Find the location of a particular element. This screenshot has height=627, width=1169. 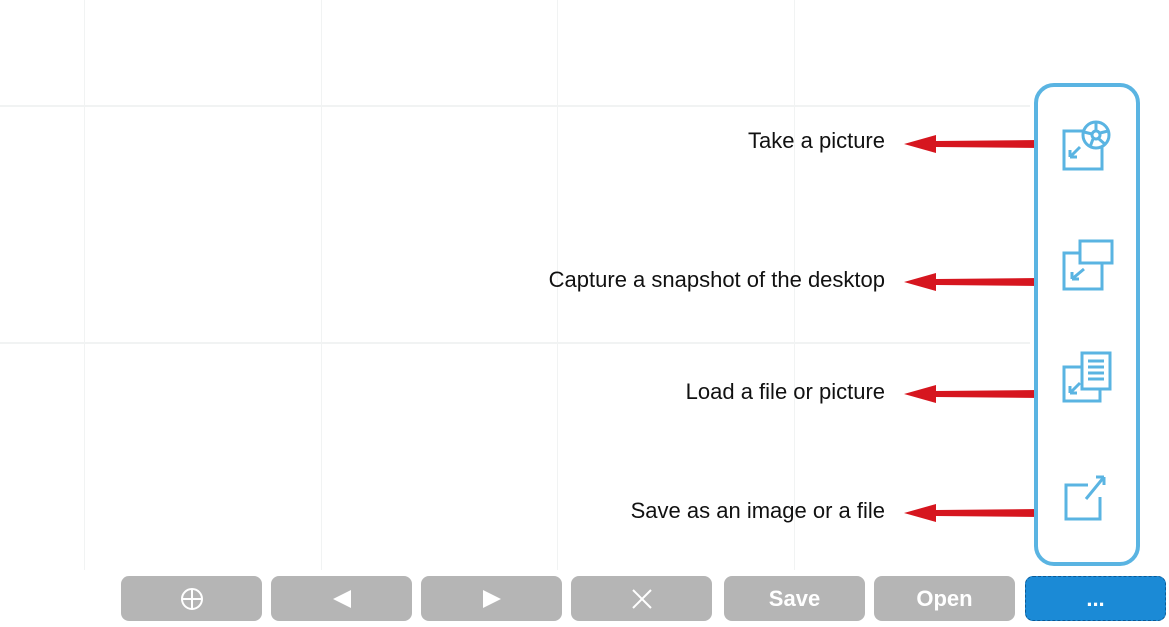

save-button: Save is located at coordinates (794, 598).